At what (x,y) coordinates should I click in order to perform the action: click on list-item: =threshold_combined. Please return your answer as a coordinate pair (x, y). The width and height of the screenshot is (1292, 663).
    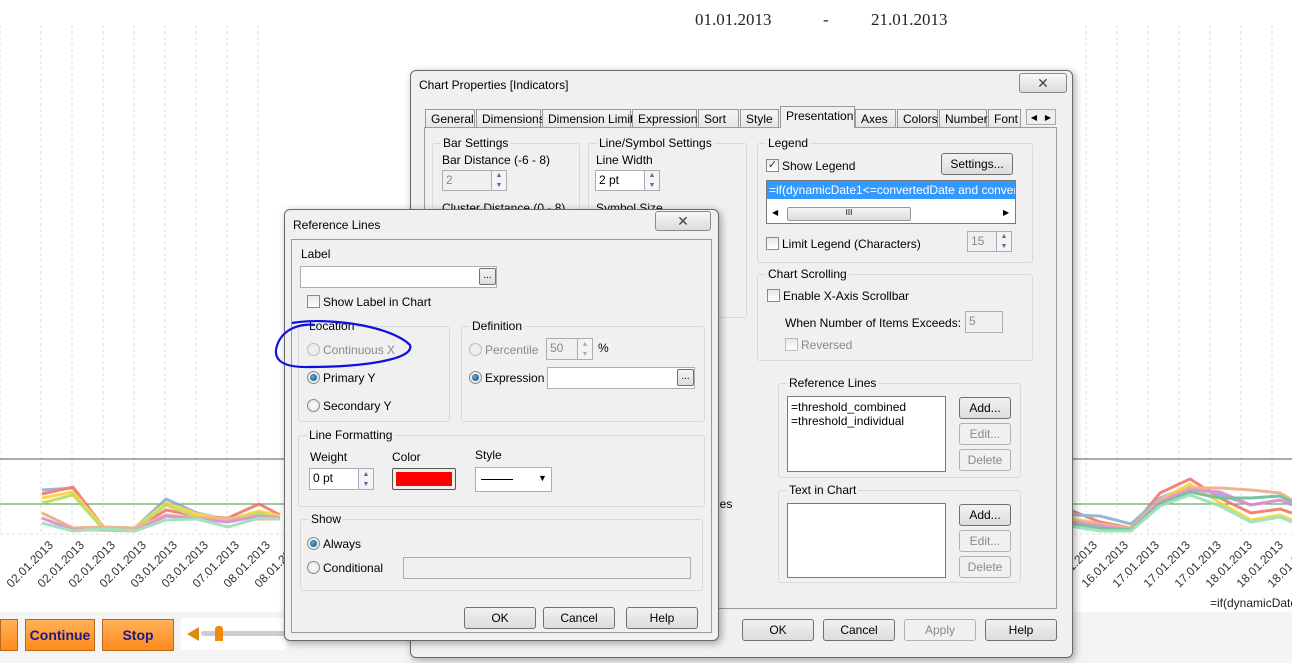
    Looking at the image, I should click on (866, 407).